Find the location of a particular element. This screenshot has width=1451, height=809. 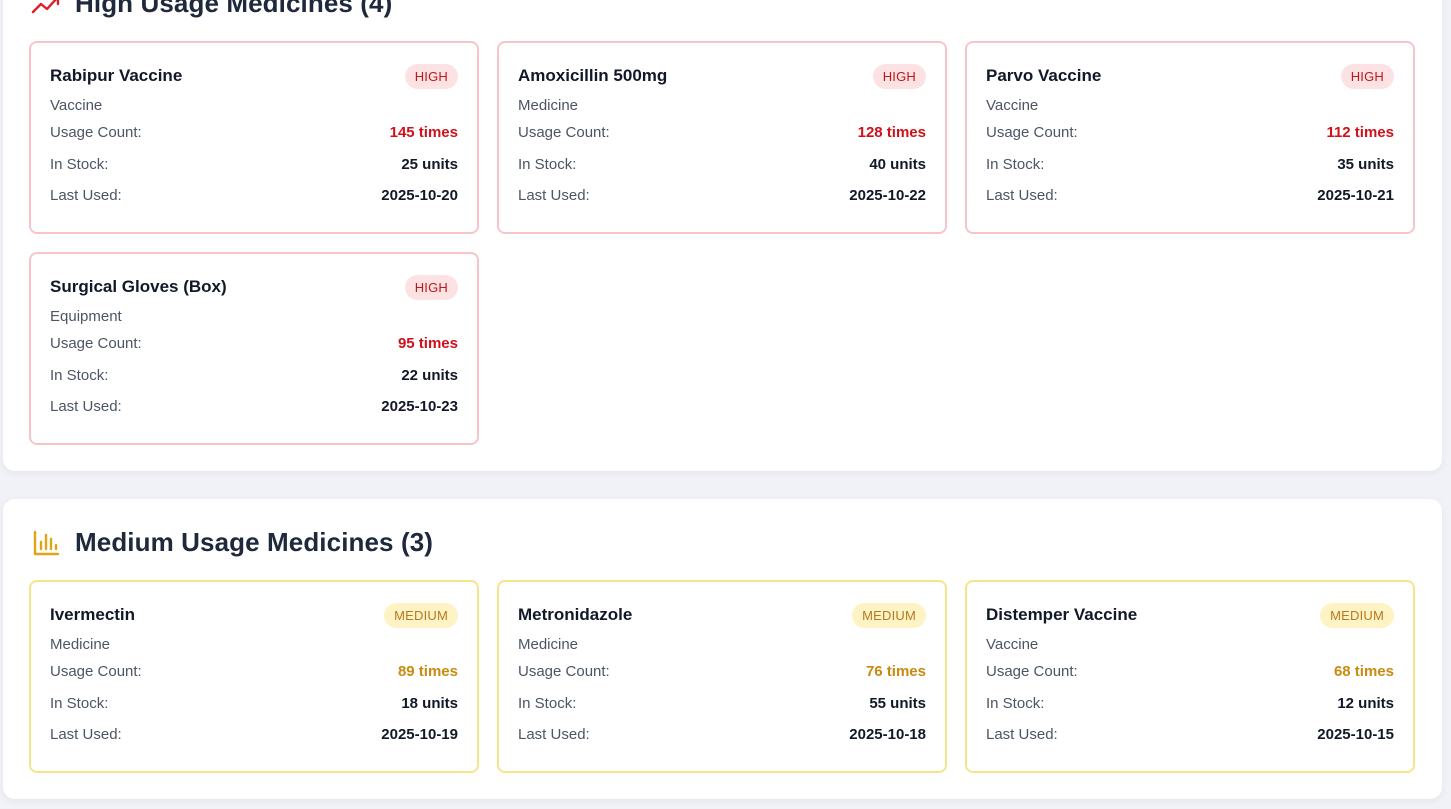

in-stock-value: 22 units is located at coordinates (429, 375).